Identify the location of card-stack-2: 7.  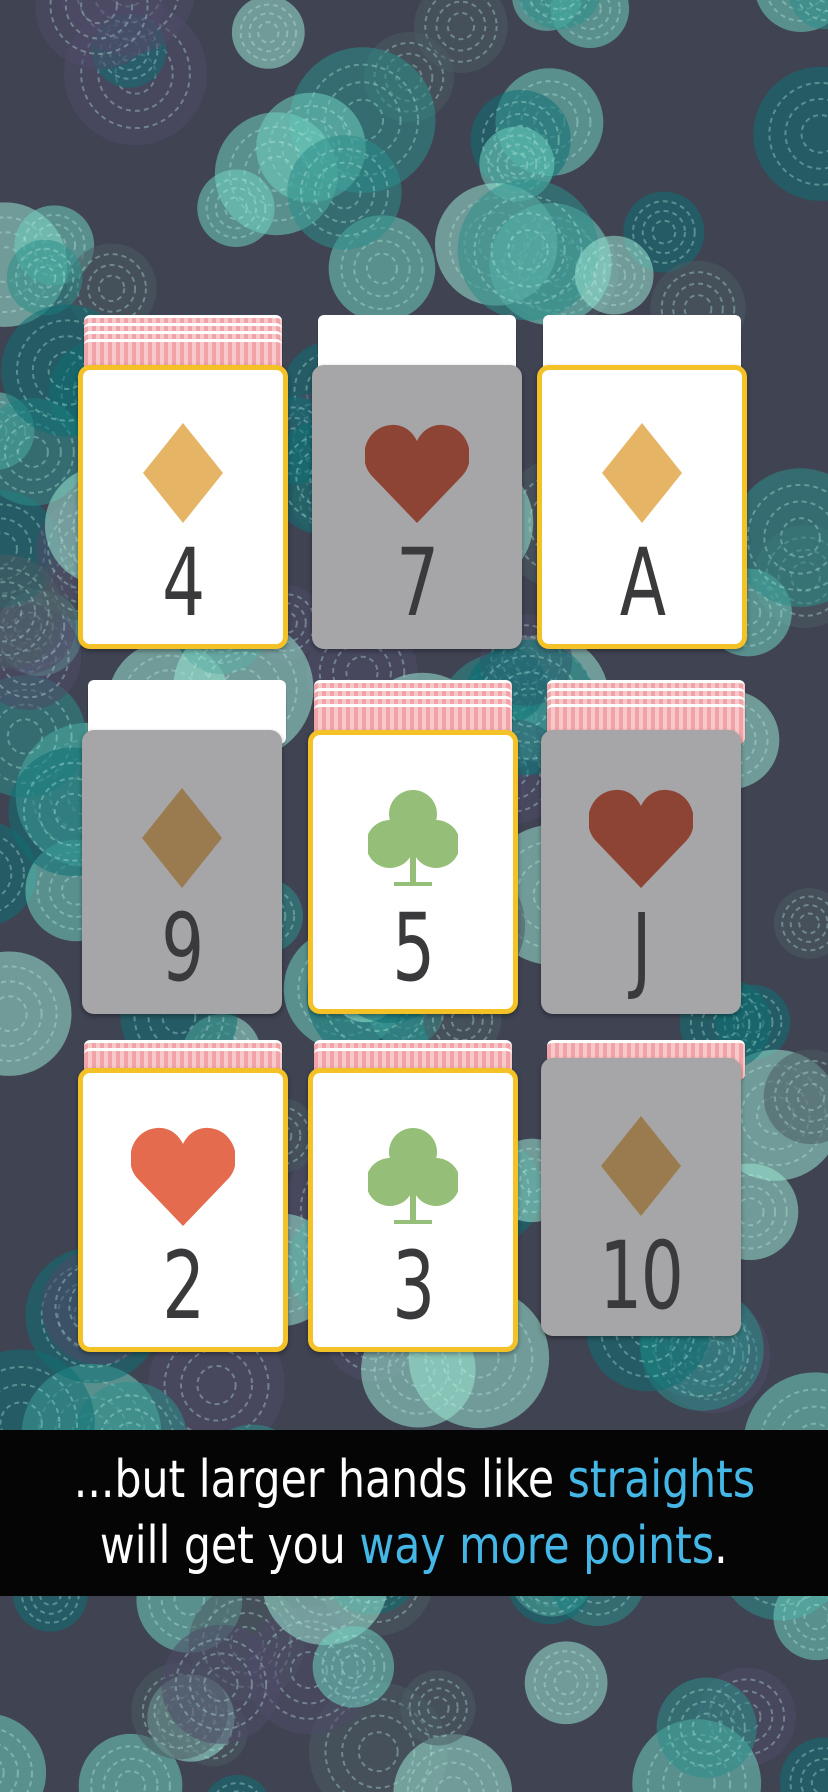
(417, 482).